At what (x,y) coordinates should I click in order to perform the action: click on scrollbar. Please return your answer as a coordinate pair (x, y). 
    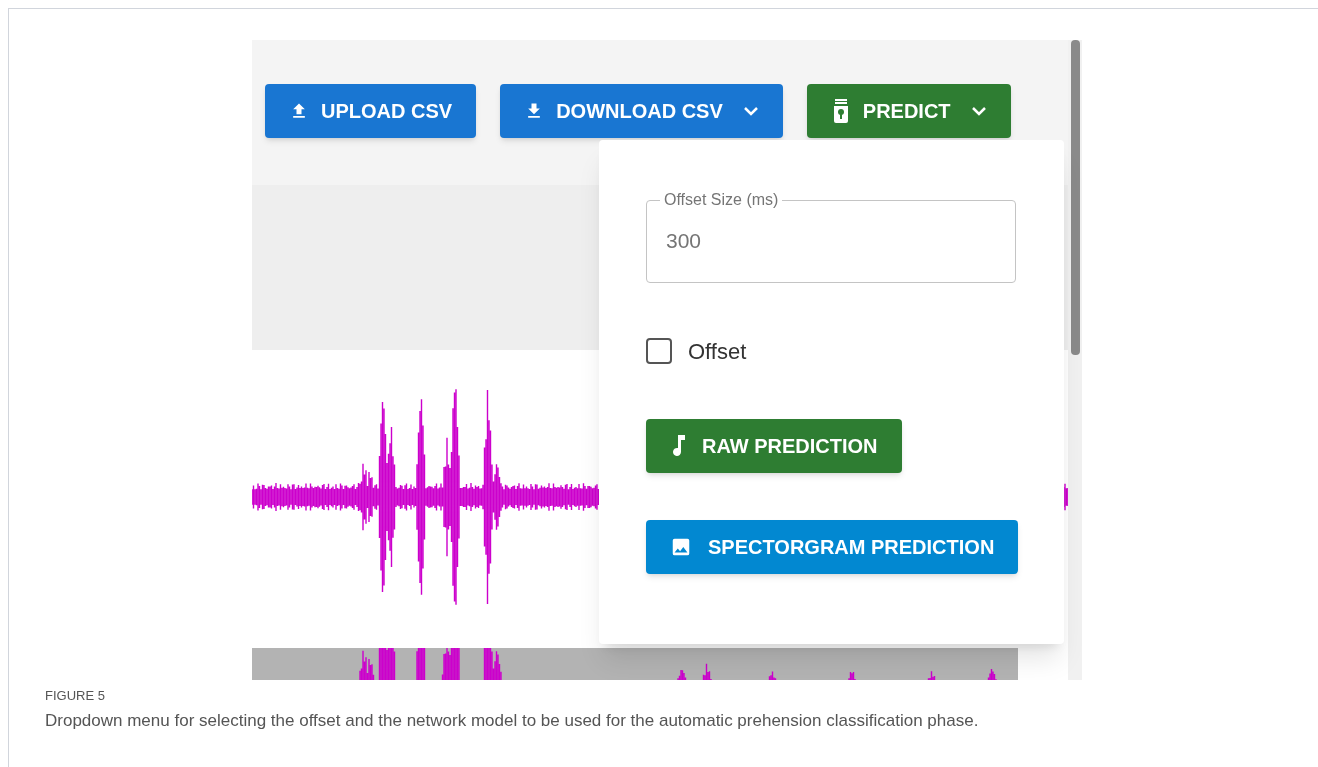
    Looking at the image, I should click on (1075, 360).